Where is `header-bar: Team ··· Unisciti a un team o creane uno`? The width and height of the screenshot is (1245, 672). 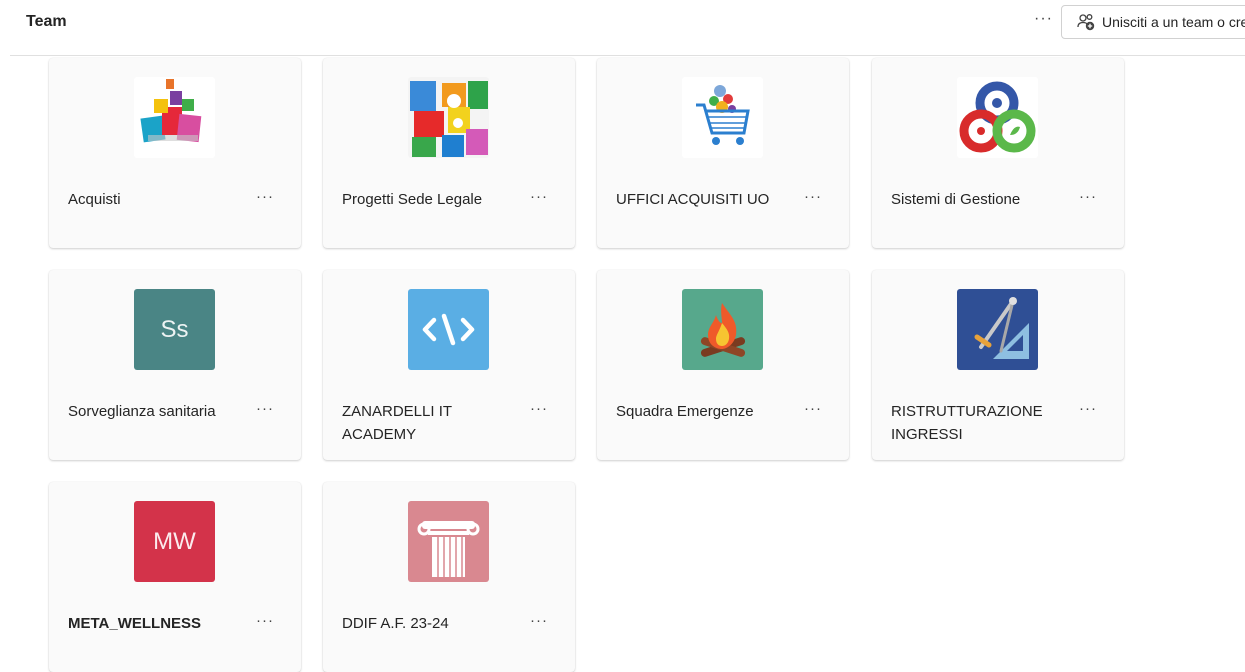 header-bar: Team ··· Unisciti a un team o creane uno is located at coordinates (622, 28).